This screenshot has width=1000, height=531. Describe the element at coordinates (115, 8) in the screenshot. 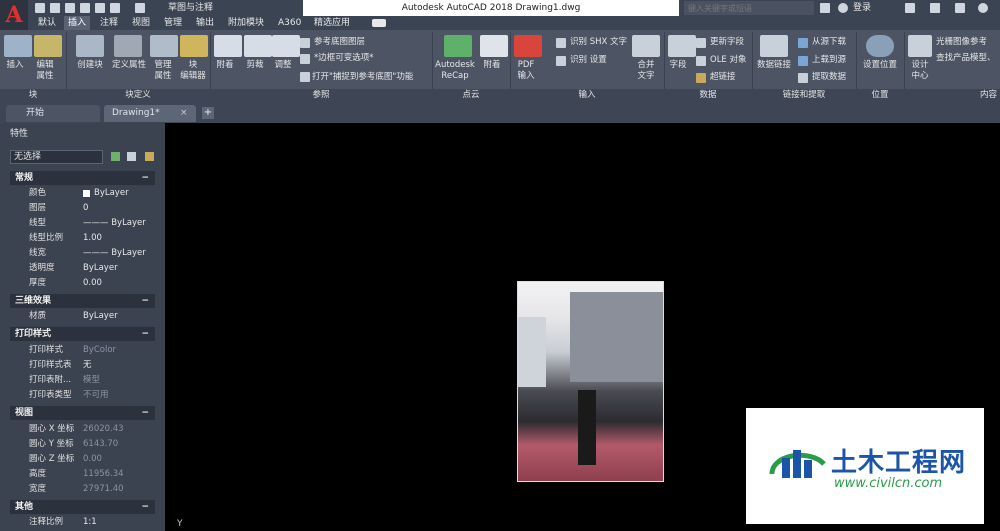

I see `undo-icon` at that location.